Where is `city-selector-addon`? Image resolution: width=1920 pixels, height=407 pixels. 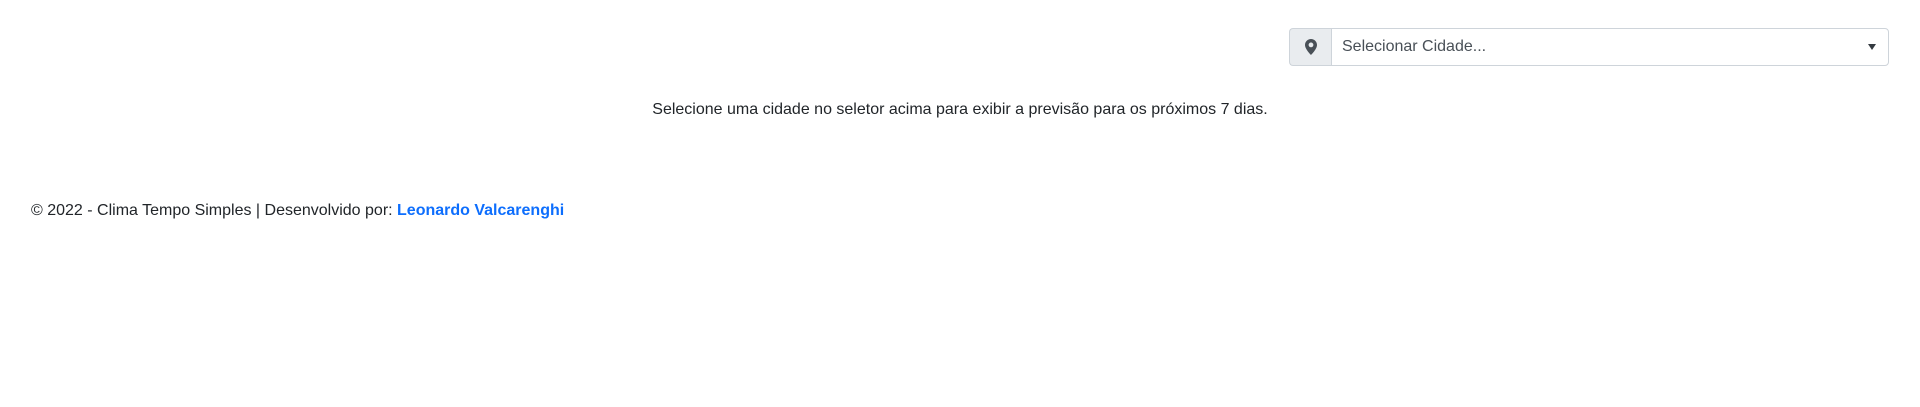
city-selector-addon is located at coordinates (1310, 47).